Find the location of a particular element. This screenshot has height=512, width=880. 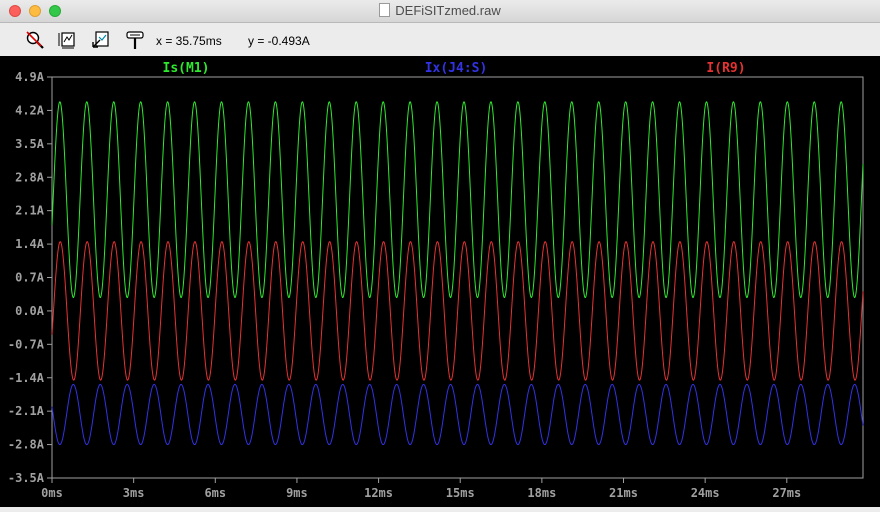

trace-ix-j4-s is located at coordinates (457, 414).